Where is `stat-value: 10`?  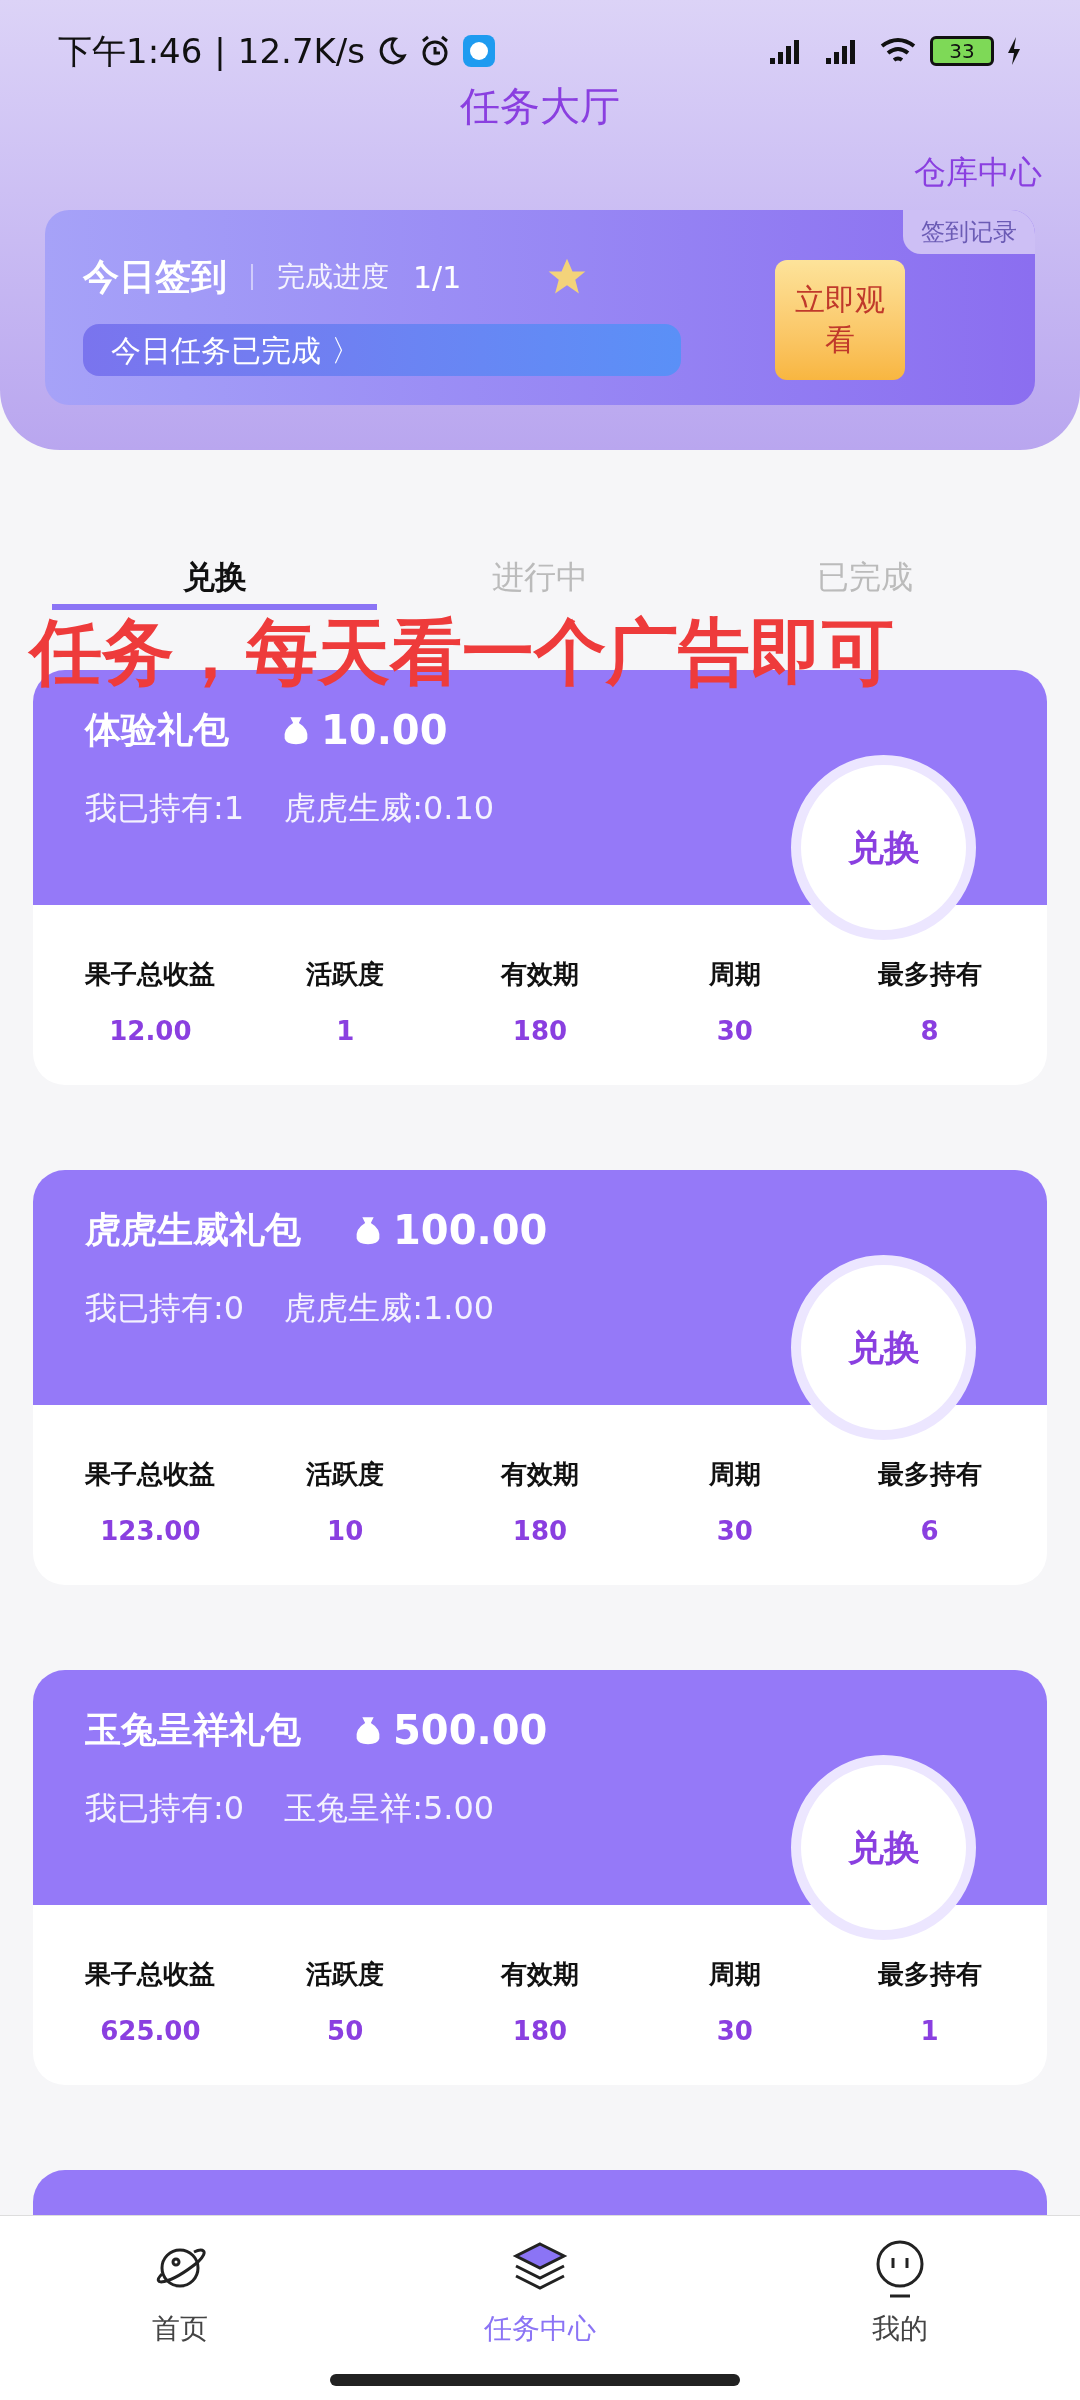
stat-value: 10 is located at coordinates (345, 1531).